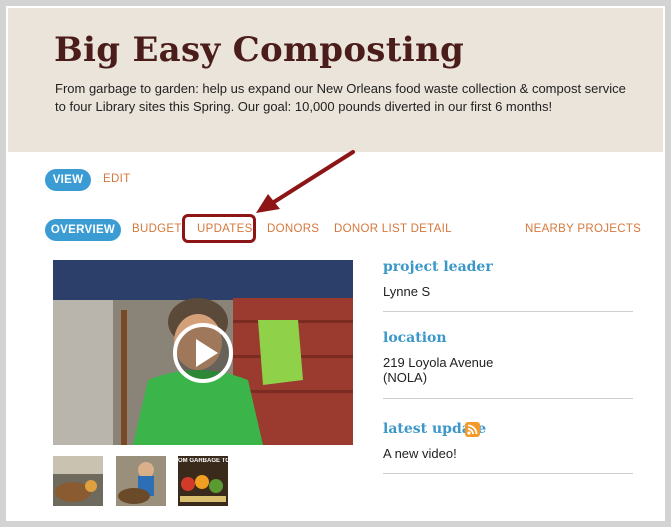  I want to click on tab-budget: BUDGET, so click(157, 229).